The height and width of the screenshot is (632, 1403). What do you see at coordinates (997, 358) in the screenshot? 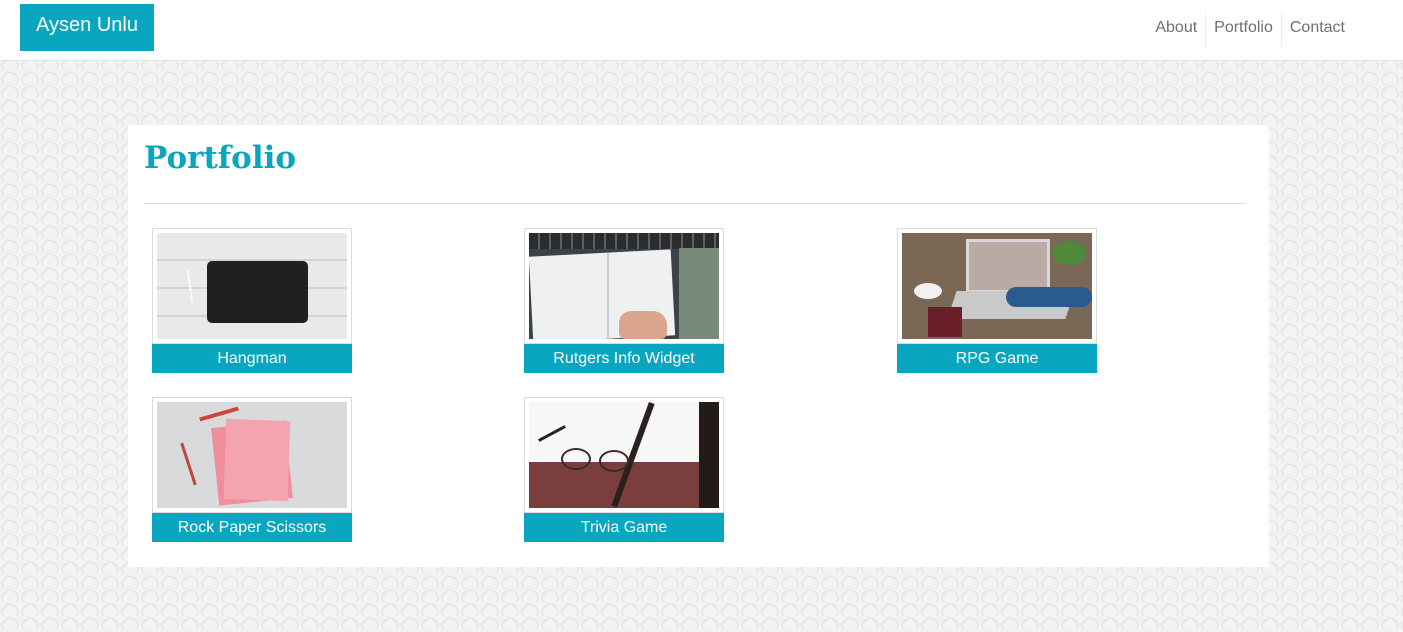
I see `project-caption: RPG Game` at bounding box center [997, 358].